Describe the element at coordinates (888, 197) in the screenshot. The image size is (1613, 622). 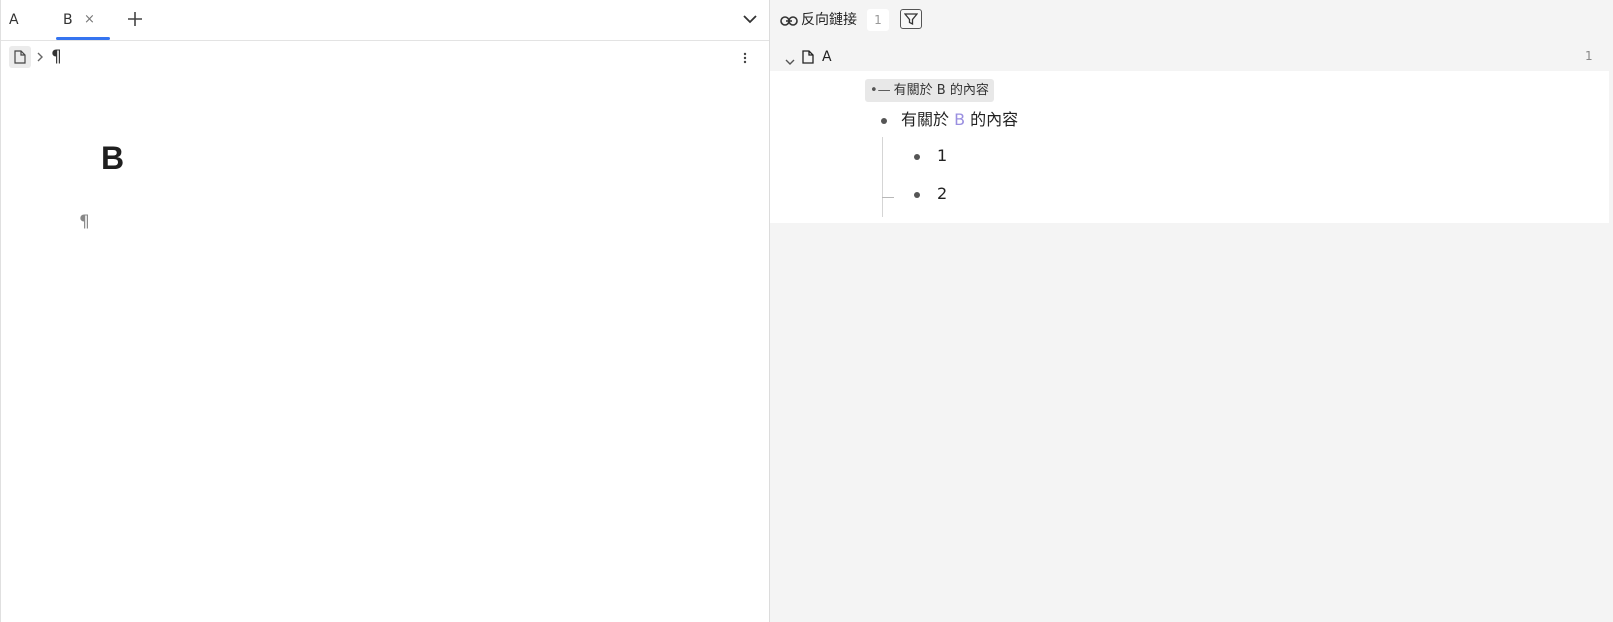
I see `indent-guide-tick` at that location.